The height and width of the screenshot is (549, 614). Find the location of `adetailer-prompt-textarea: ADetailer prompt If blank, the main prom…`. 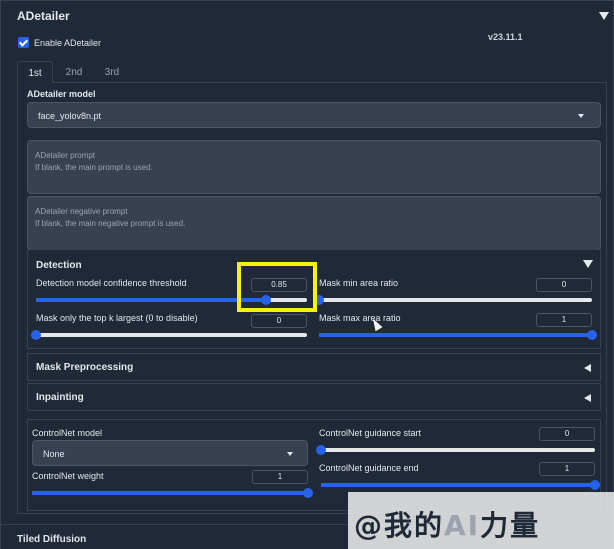

adetailer-prompt-textarea: ADetailer prompt If blank, the main prom… is located at coordinates (314, 167).